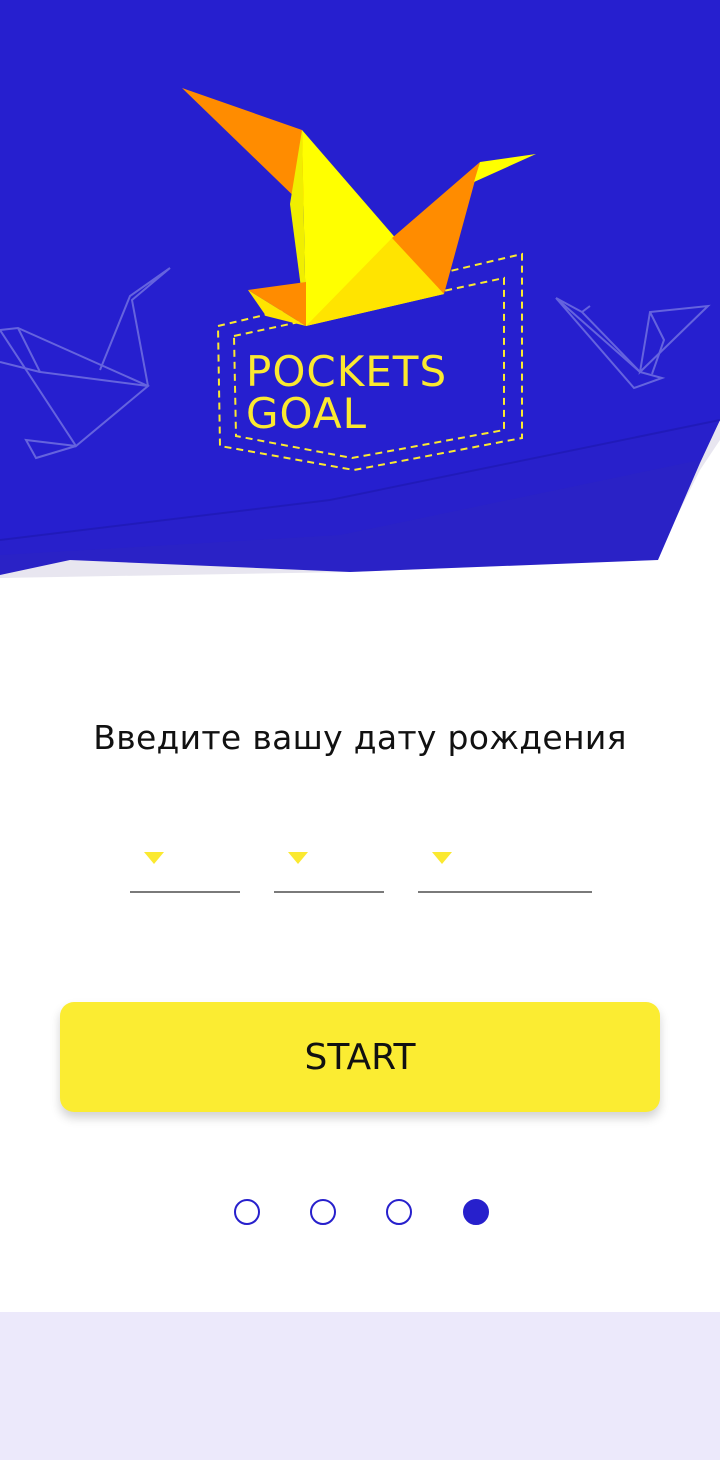 The height and width of the screenshot is (1460, 720). Describe the element at coordinates (360, 737) in the screenshot. I see `birthdate-prompt: Введите вашу дату рождения` at that location.